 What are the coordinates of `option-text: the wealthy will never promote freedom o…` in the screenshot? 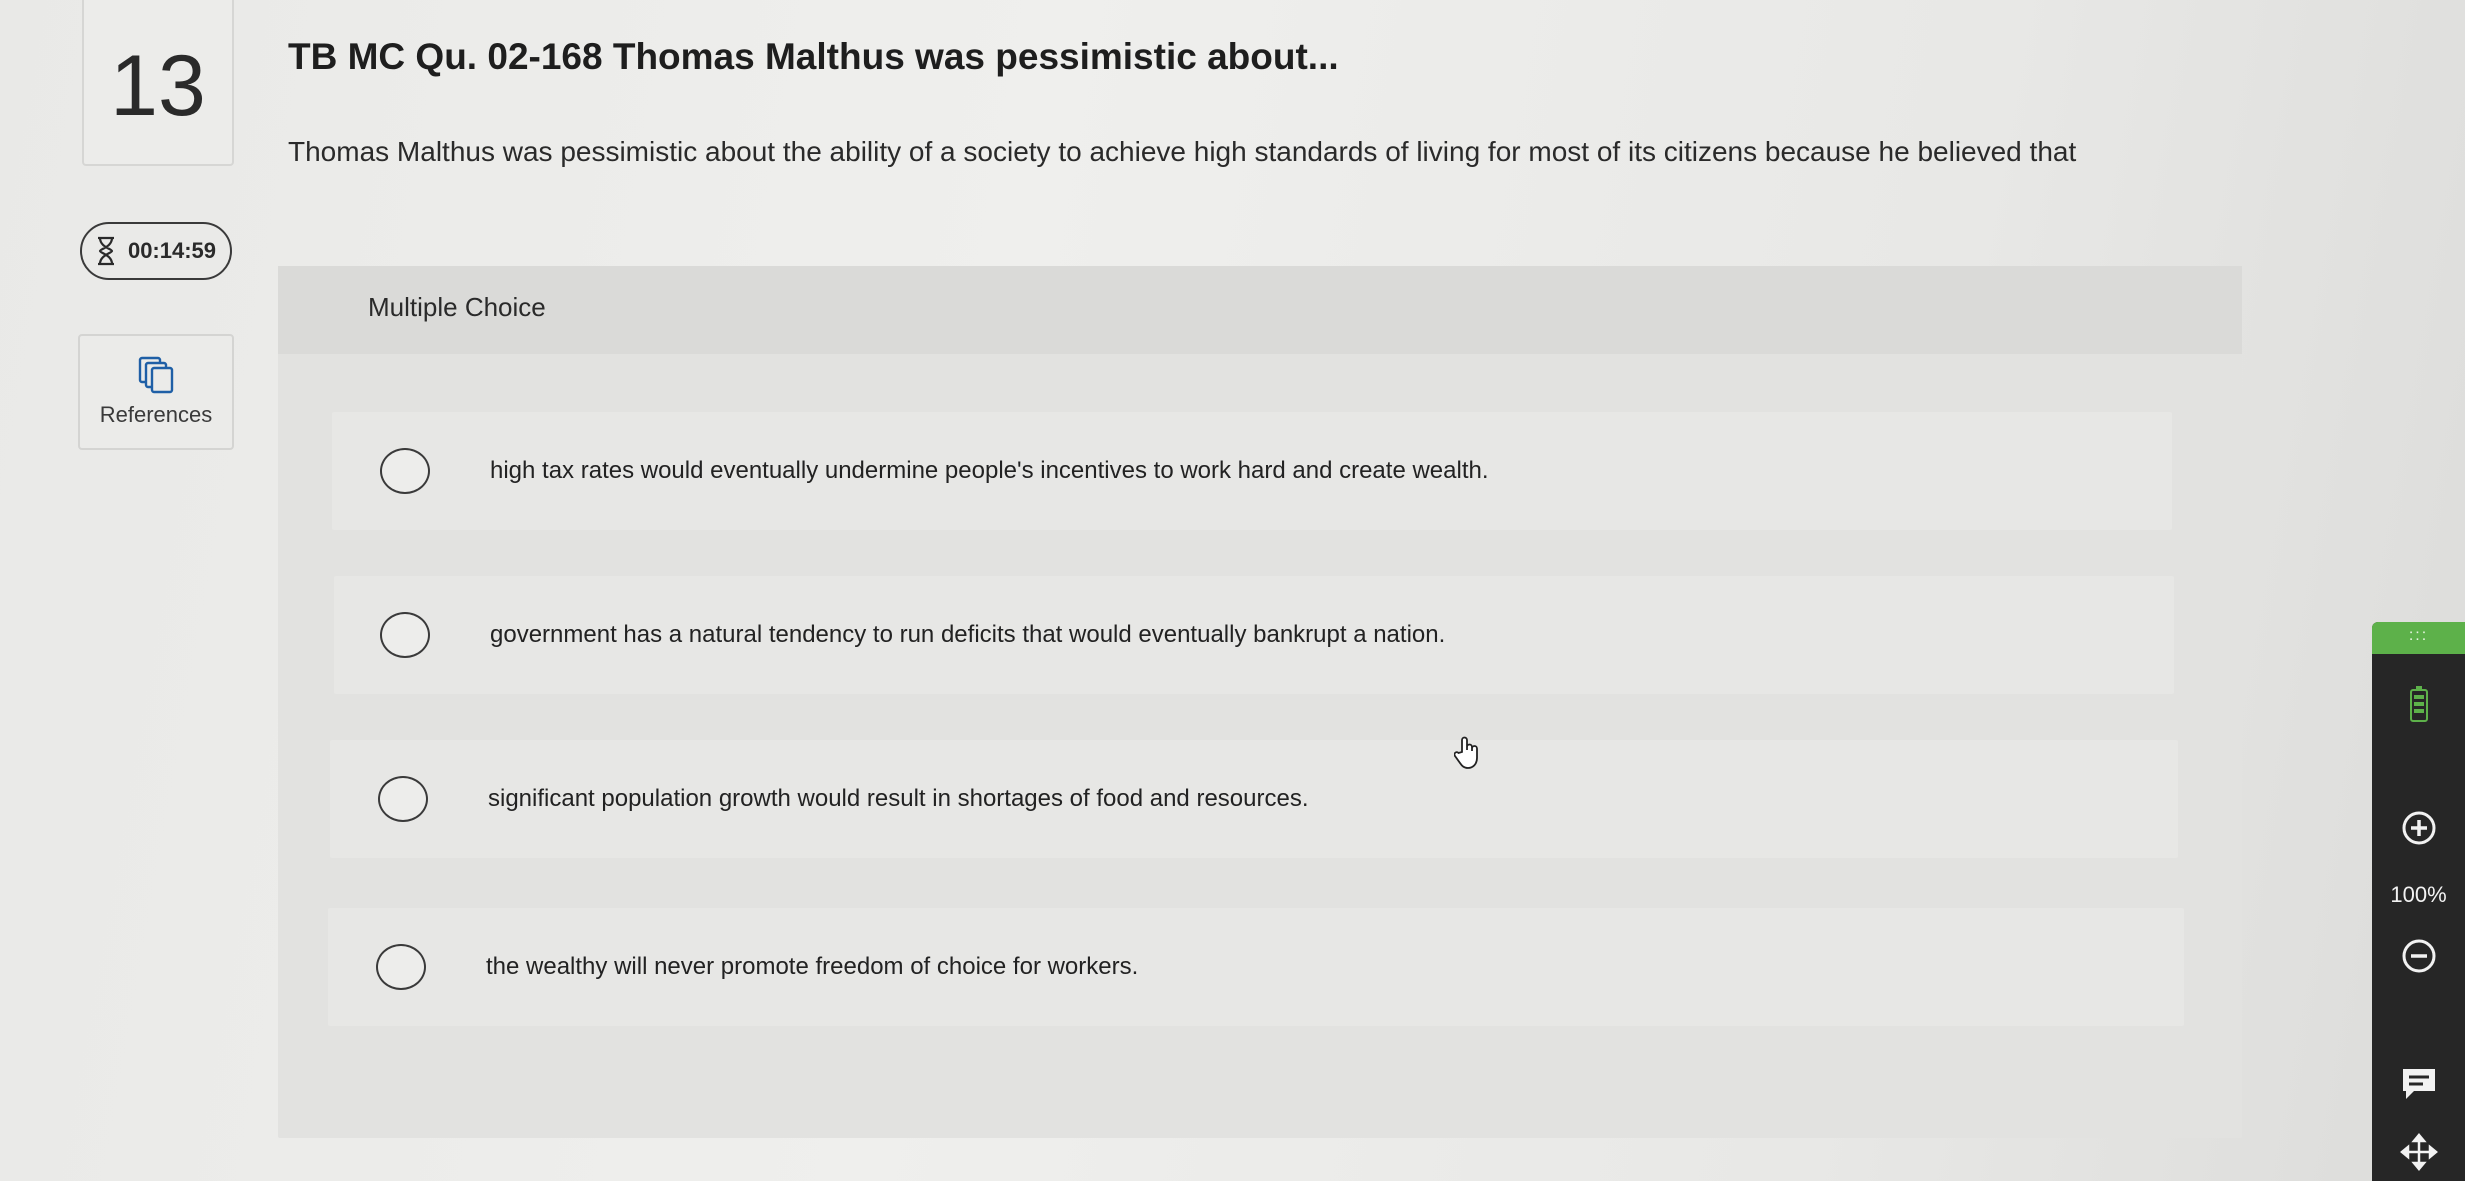 It's located at (812, 966).